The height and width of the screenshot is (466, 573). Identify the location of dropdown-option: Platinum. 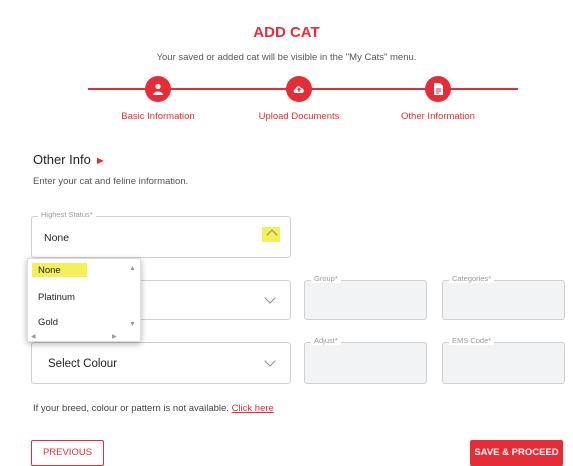
(56, 297).